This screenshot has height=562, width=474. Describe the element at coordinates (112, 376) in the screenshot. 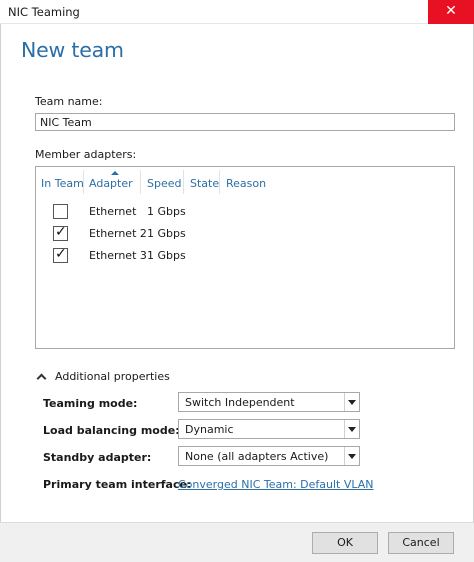

I see `additional-properties-label: Additional properties` at that location.